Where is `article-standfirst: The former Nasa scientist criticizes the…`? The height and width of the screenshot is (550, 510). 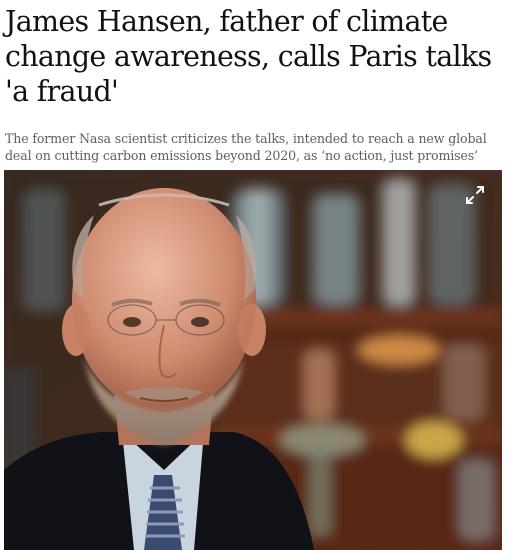
article-standfirst: The former Nasa scientist criticizes the… is located at coordinates (246, 147).